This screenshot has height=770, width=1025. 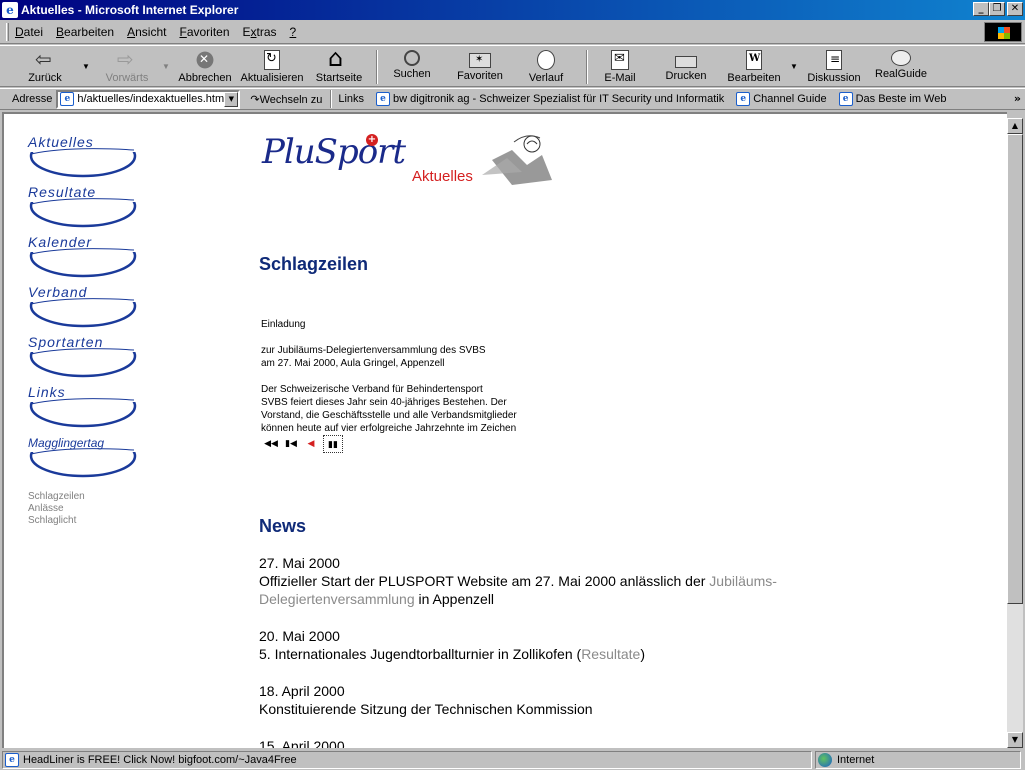 What do you see at coordinates (299, 636) in the screenshot?
I see `news-date: 20. Mai 2000` at bounding box center [299, 636].